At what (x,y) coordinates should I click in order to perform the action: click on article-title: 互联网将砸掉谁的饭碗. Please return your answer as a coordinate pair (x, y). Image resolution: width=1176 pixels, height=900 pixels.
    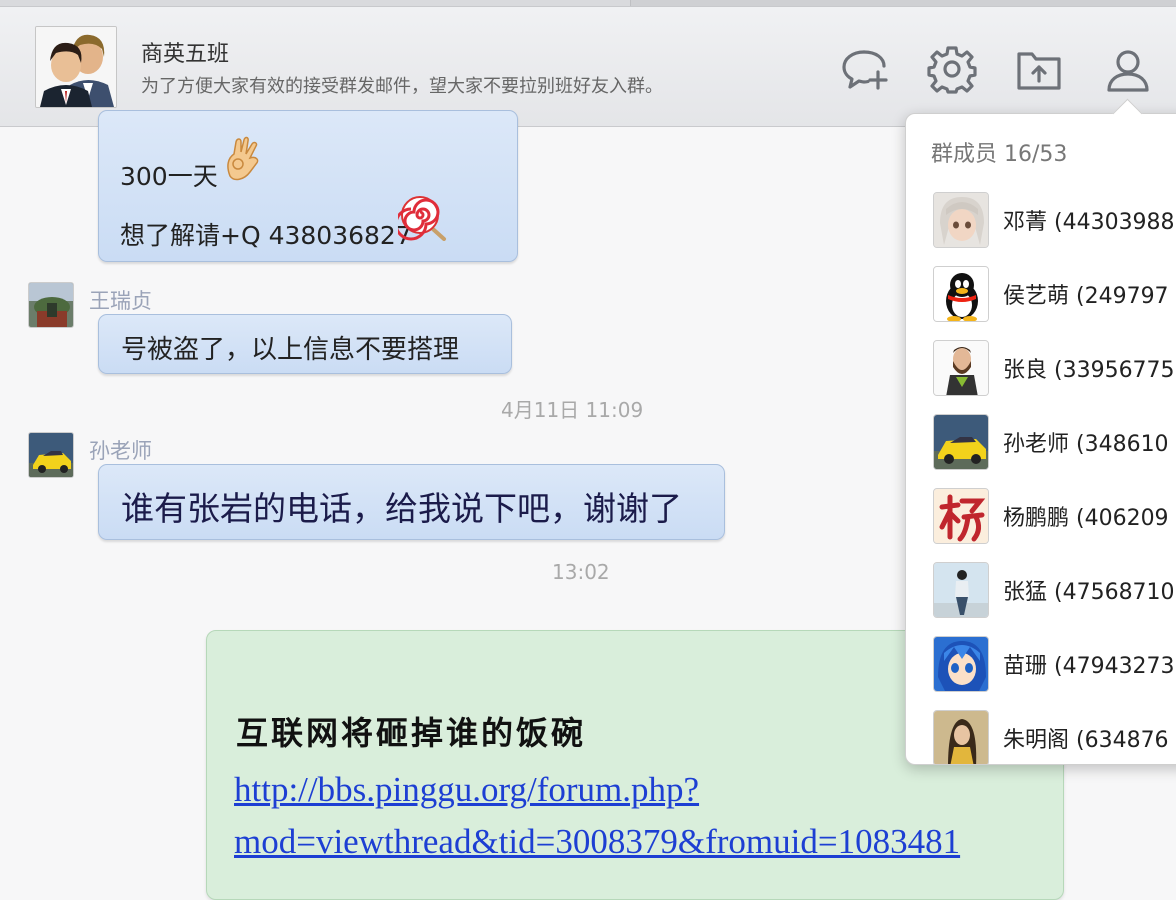
    Looking at the image, I should click on (411, 733).